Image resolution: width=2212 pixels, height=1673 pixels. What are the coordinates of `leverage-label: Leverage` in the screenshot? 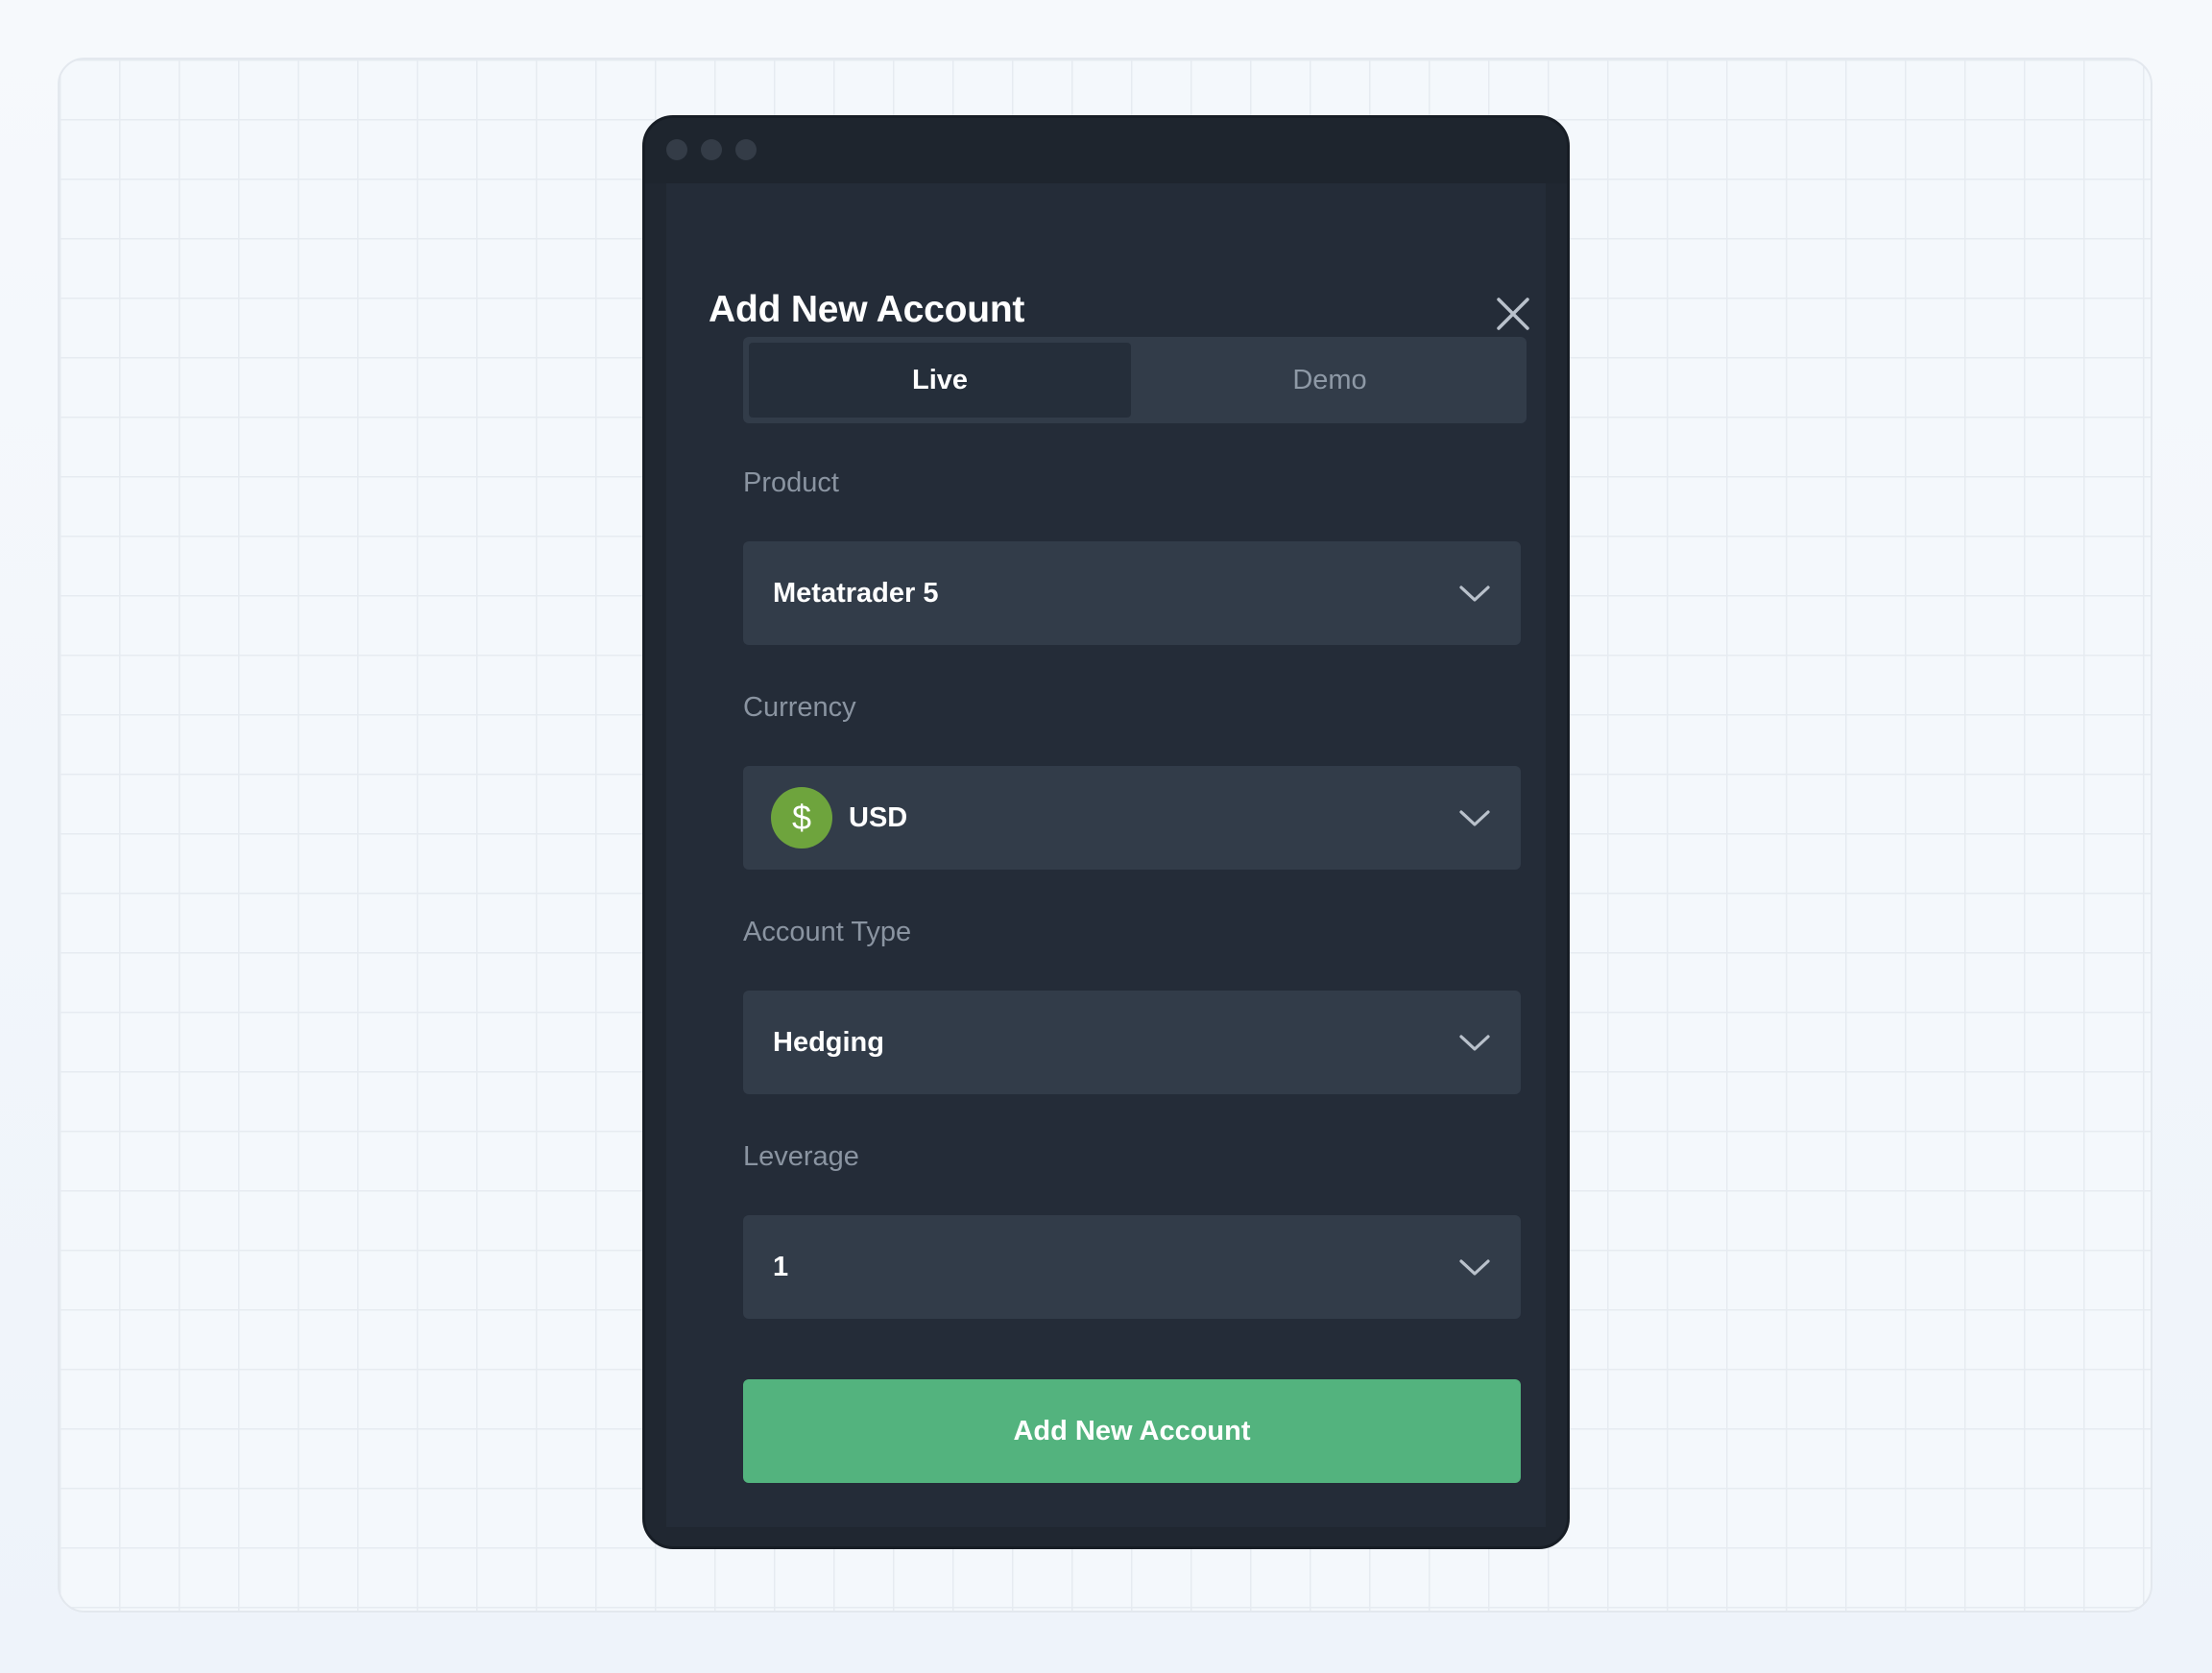 It's located at (801, 1156).